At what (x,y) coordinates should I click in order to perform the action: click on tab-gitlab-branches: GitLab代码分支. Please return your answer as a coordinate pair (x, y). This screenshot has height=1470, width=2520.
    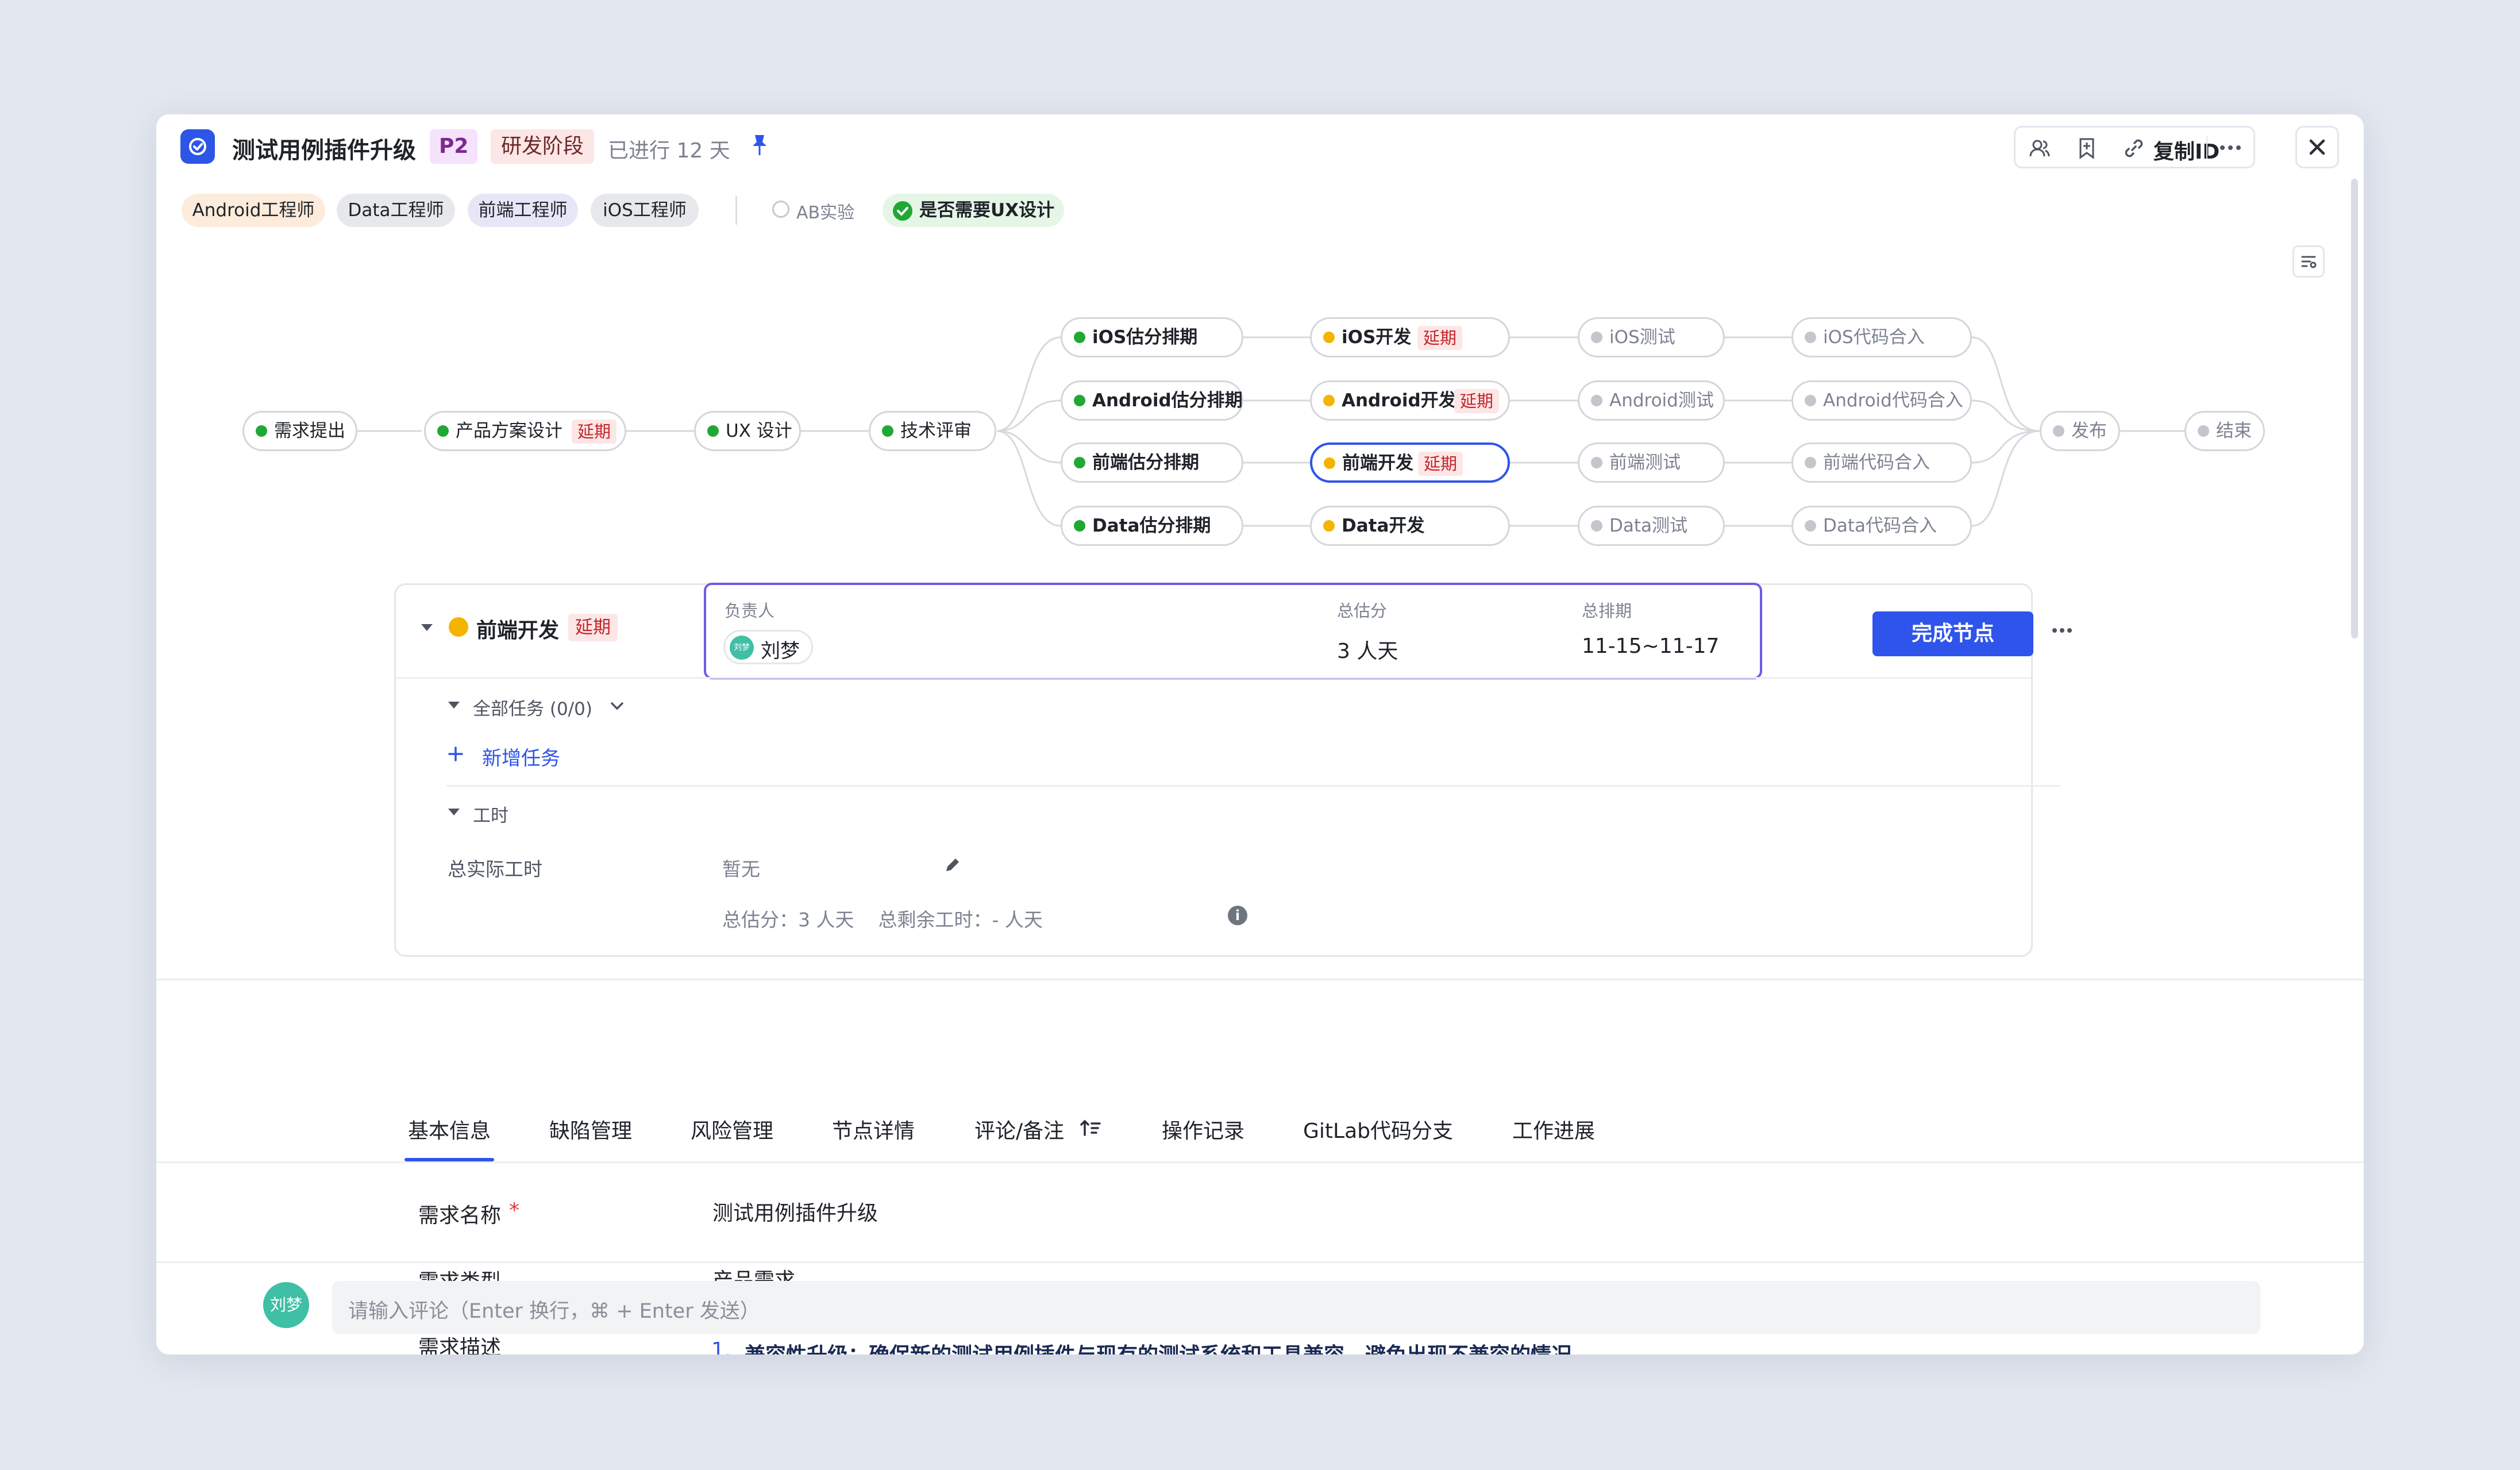
    Looking at the image, I should click on (1378, 1129).